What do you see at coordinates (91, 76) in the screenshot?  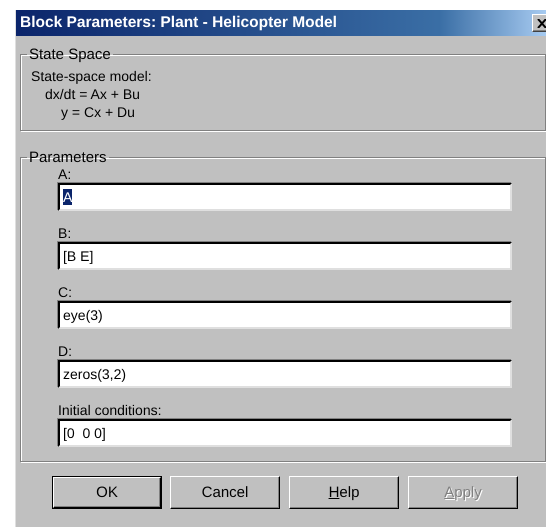 I see `model-text: State-space model:` at bounding box center [91, 76].